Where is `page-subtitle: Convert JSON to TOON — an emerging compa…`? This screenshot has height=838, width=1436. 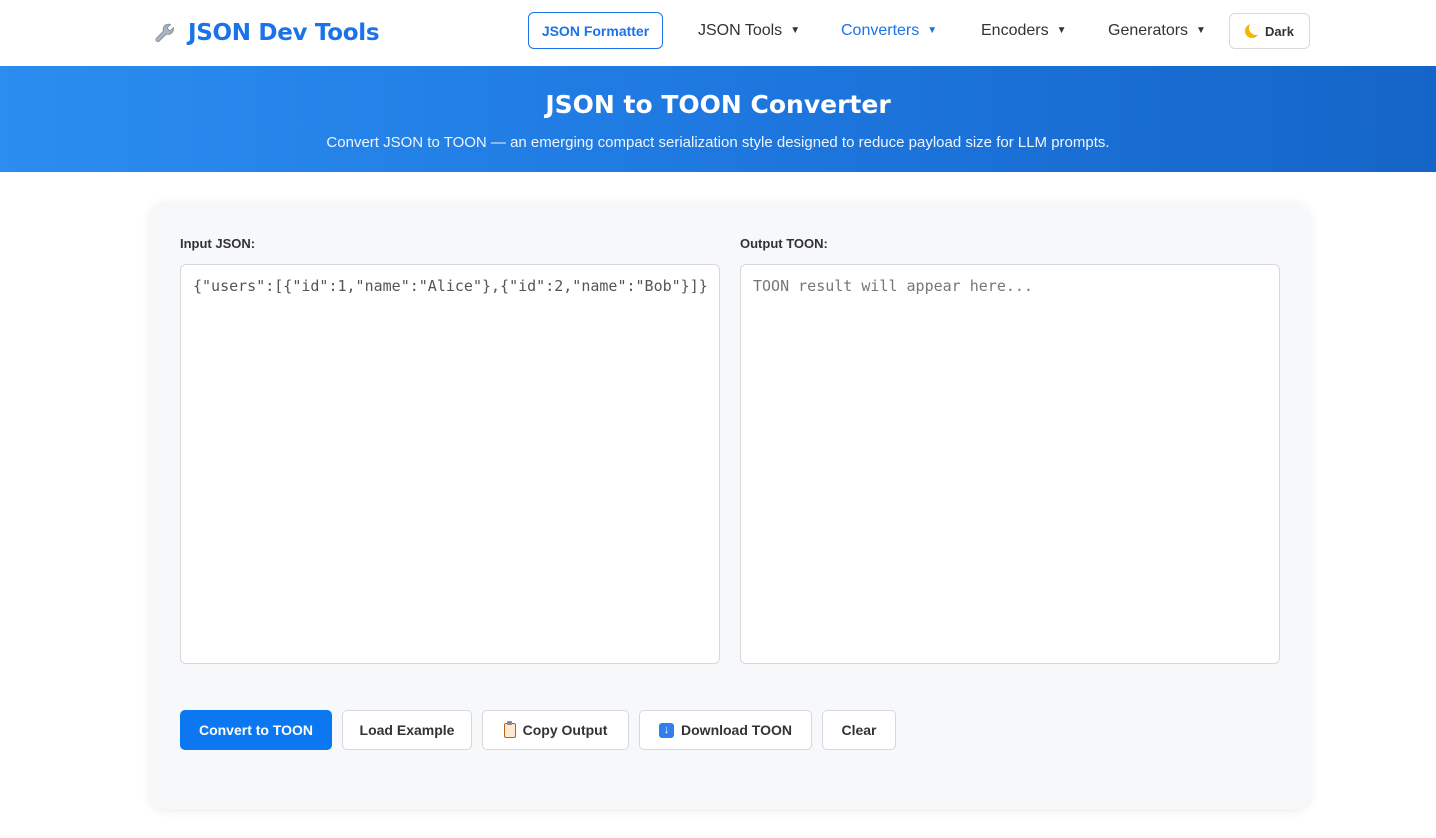 page-subtitle: Convert JSON to TOON — an emerging compa… is located at coordinates (718, 142).